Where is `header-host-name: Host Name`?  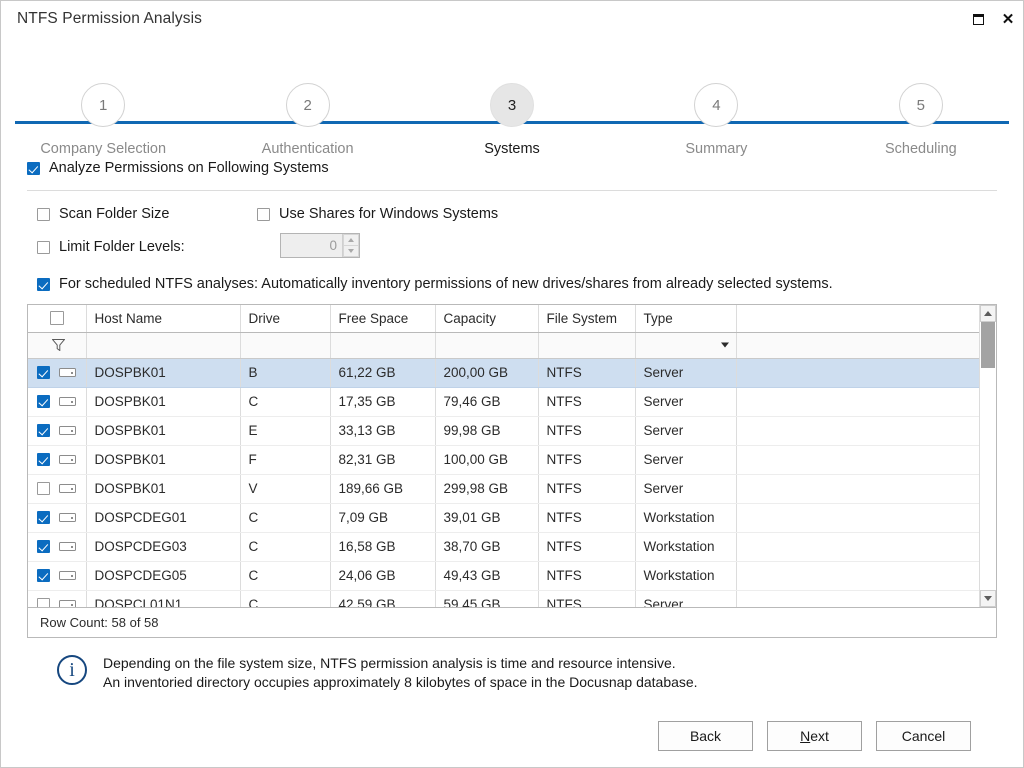
header-host-name: Host Name is located at coordinates (163, 319).